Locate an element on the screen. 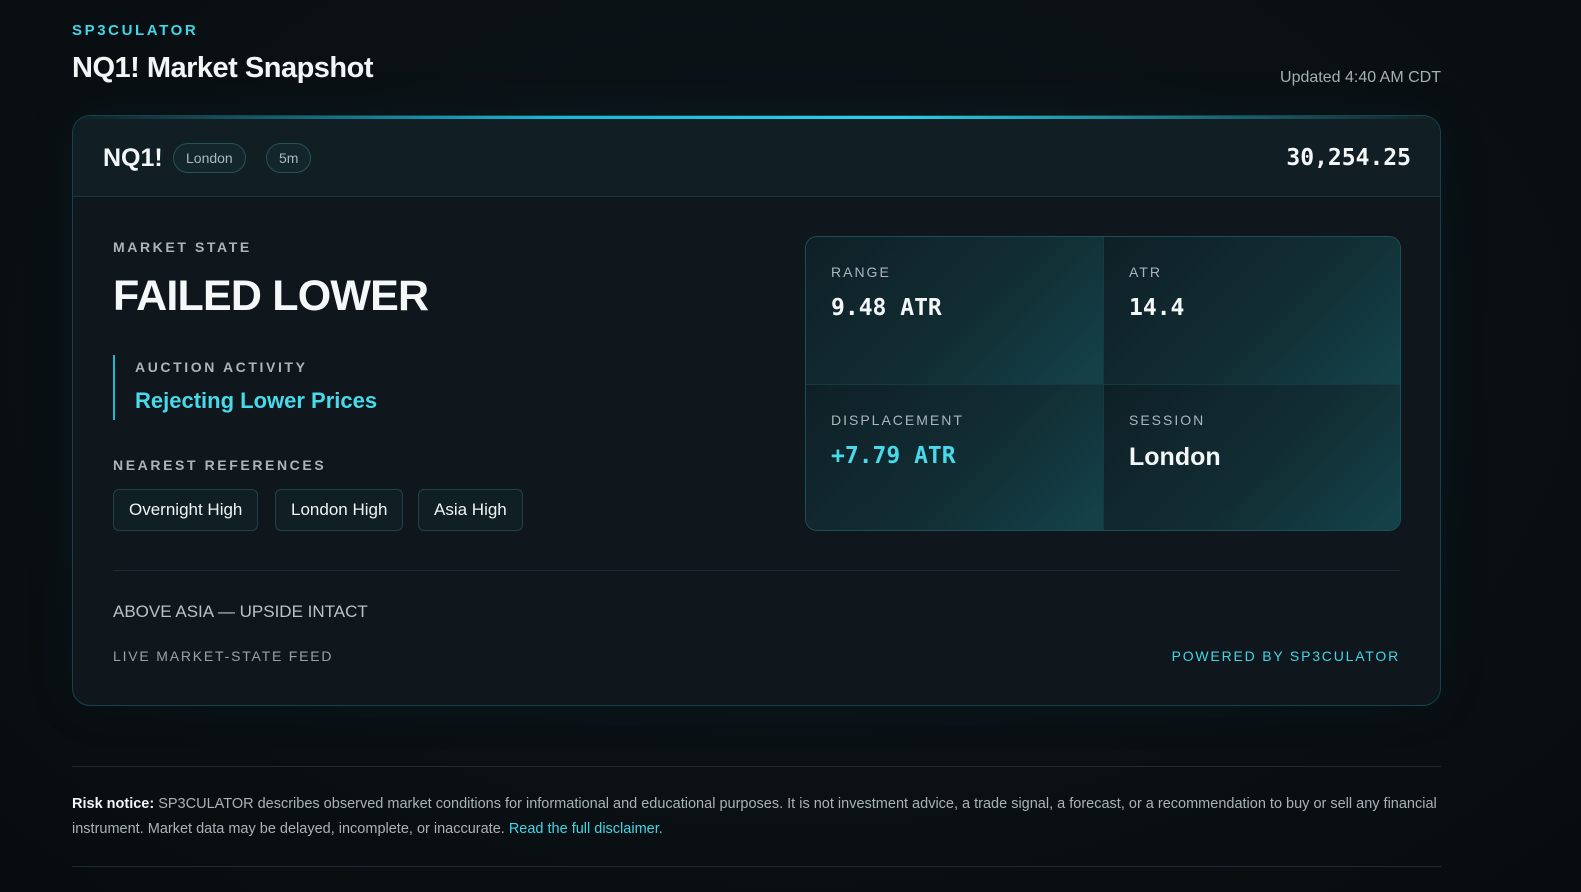 This screenshot has height=892, width=1581. nearest-references-label: NEAREST REFERENCES is located at coordinates (220, 465).